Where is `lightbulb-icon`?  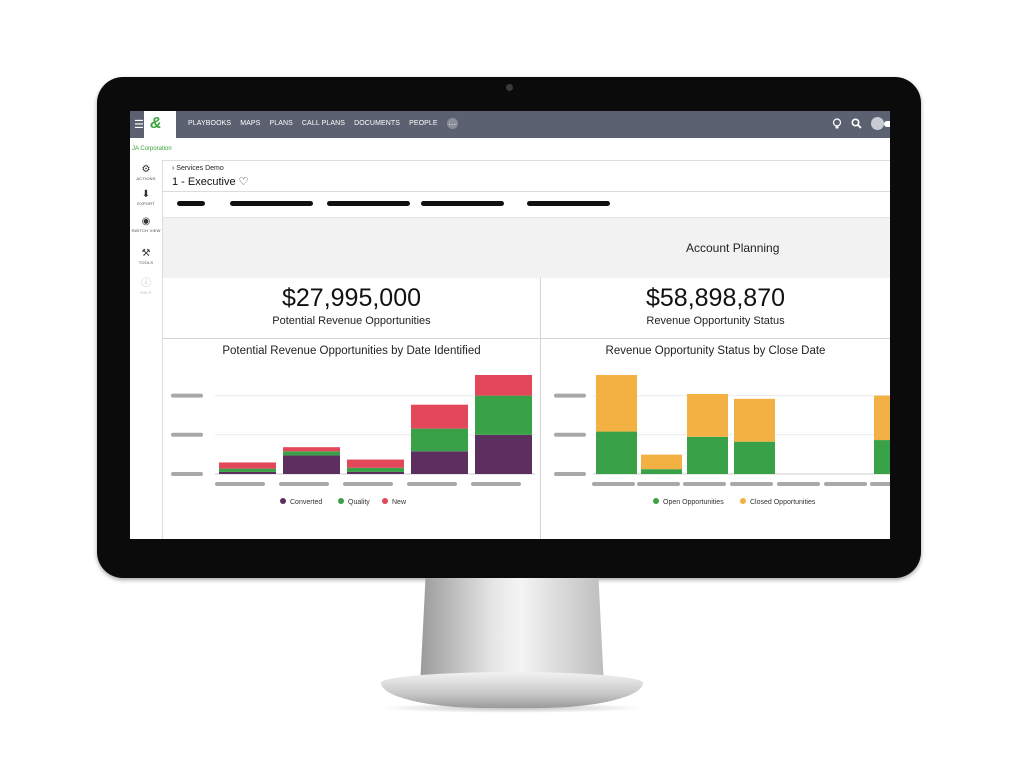 lightbulb-icon is located at coordinates (837, 123).